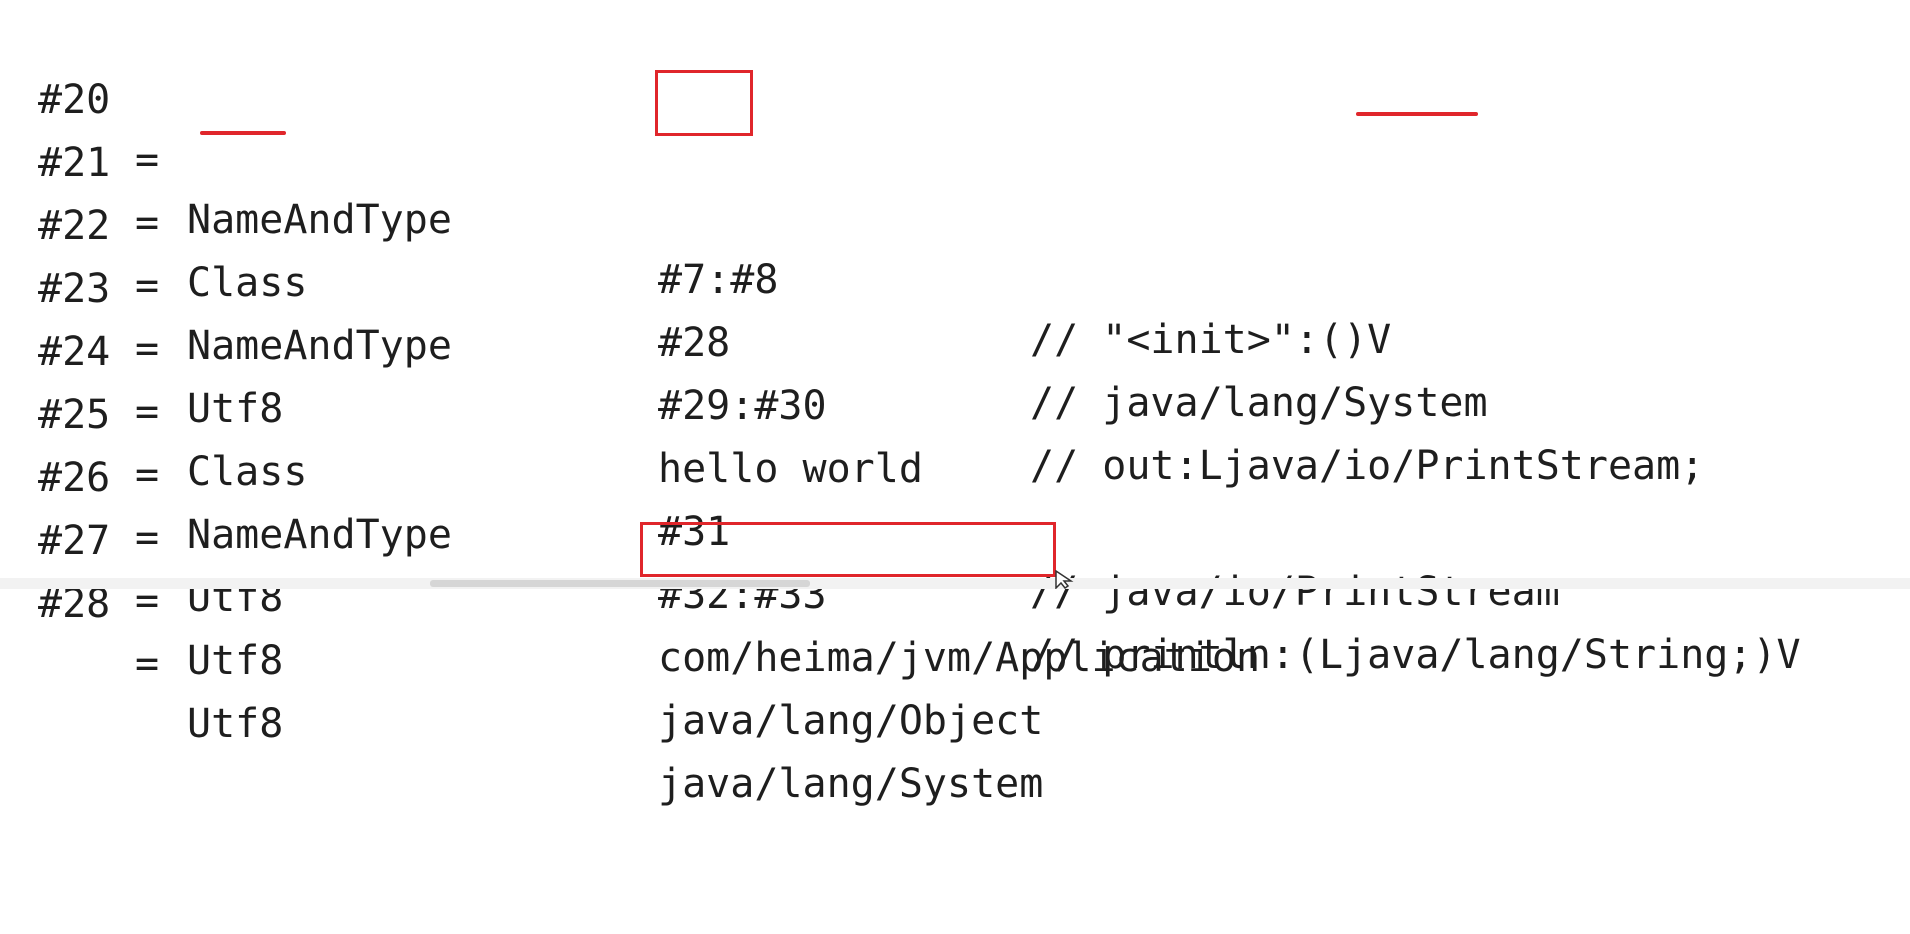 The height and width of the screenshot is (934, 1910). I want to click on entry-reference: java/lang/System, so click(851, 784).